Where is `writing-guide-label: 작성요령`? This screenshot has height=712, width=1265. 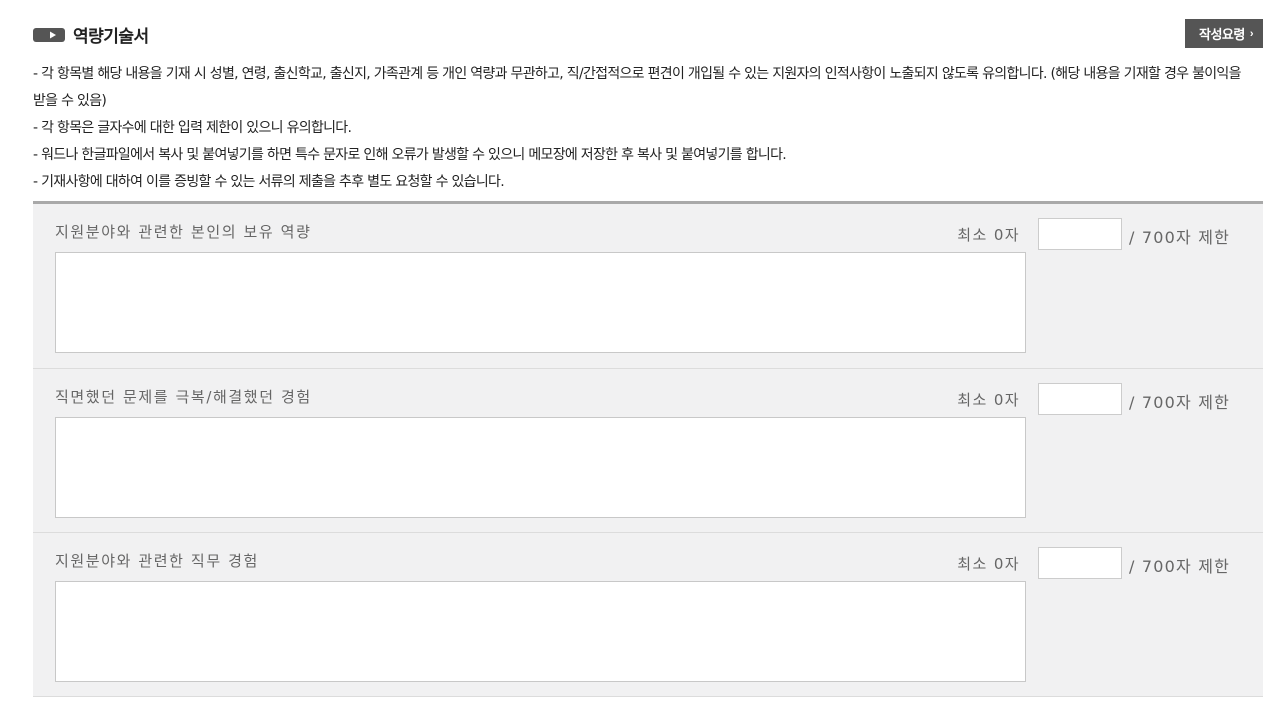
writing-guide-label: 작성요령 is located at coordinates (1221, 34).